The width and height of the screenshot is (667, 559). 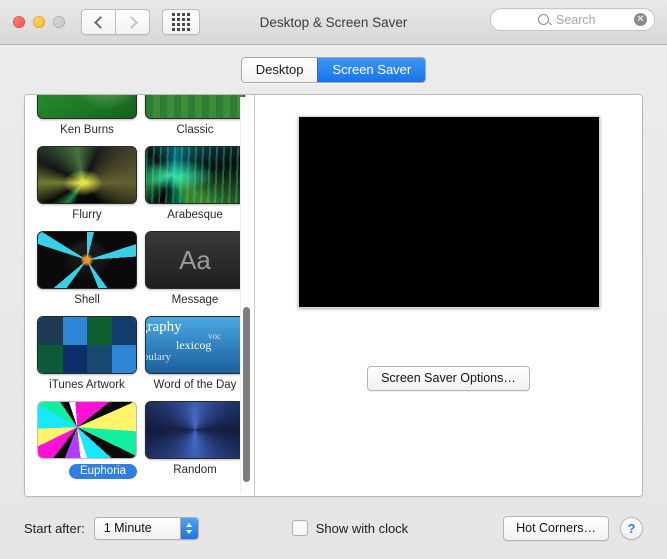 What do you see at coordinates (195, 470) in the screenshot?
I see `screensaver-name: Random` at bounding box center [195, 470].